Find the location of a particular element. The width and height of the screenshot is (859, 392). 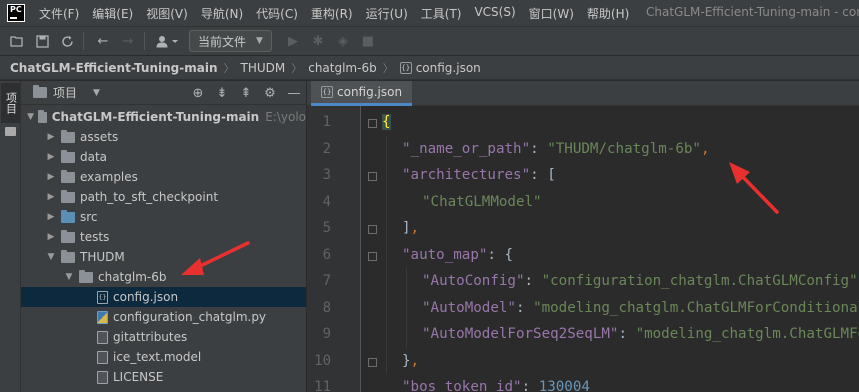

folder-open-icon is located at coordinates (17, 41).